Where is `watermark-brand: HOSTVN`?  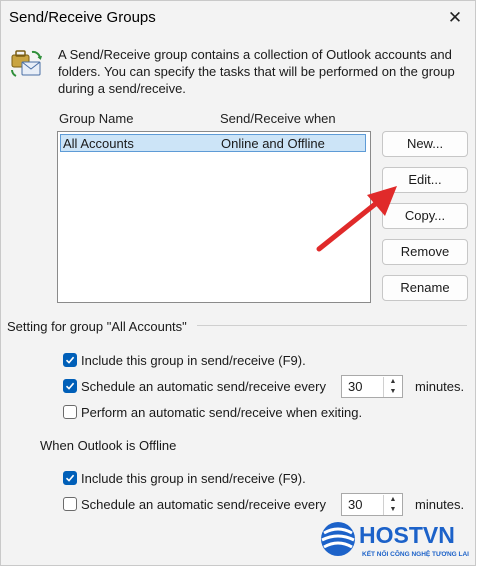
watermark-brand: HOSTVN is located at coordinates (407, 535).